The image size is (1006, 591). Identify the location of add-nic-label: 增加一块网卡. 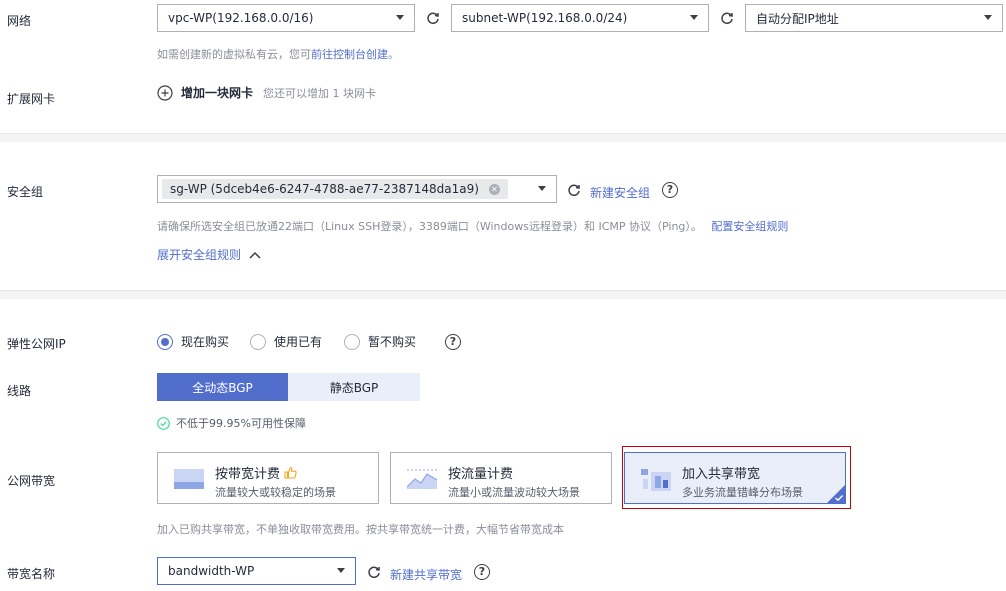
(217, 93).